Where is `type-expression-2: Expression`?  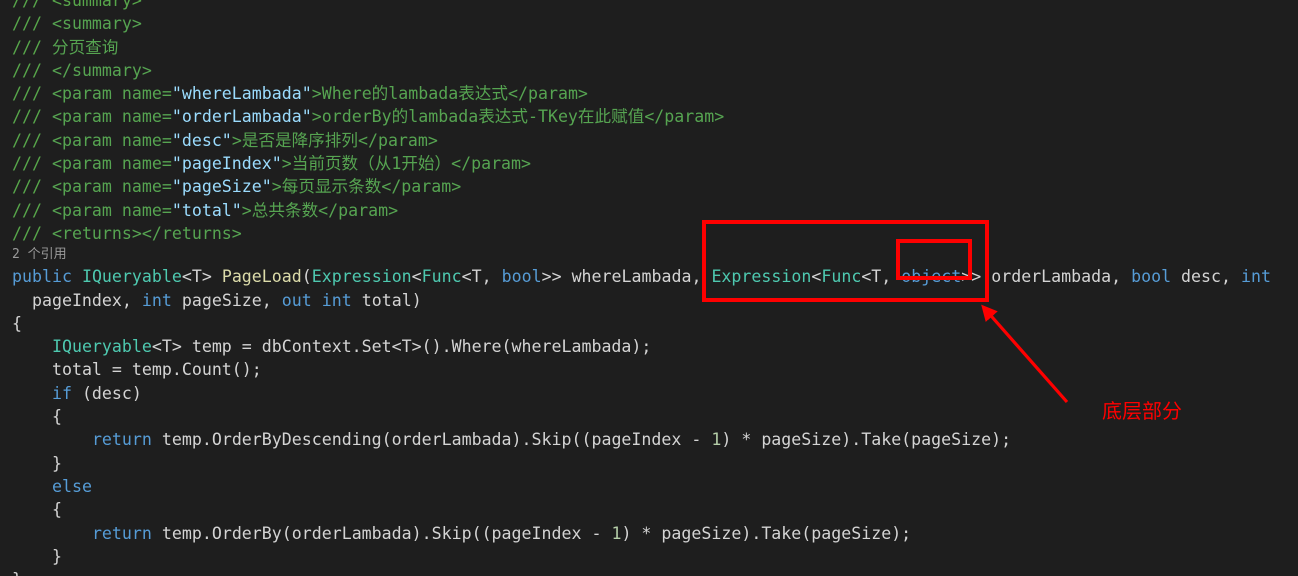
type-expression-2: Expression is located at coordinates (761, 277).